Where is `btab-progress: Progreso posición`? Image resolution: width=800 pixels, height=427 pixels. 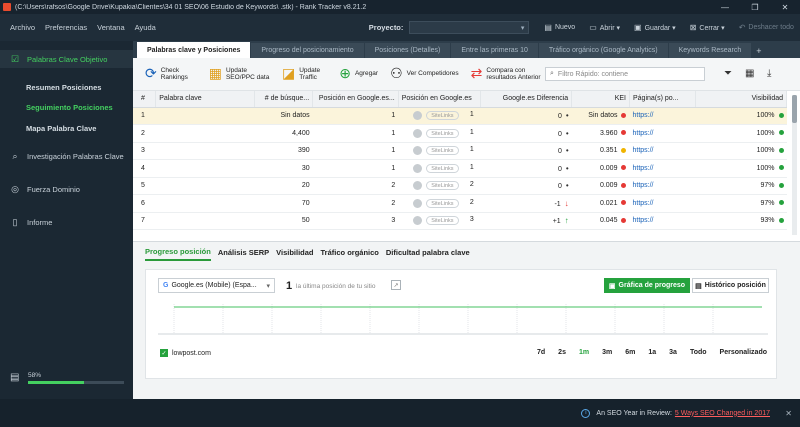
btab-progress: Progreso posición is located at coordinates (178, 254).